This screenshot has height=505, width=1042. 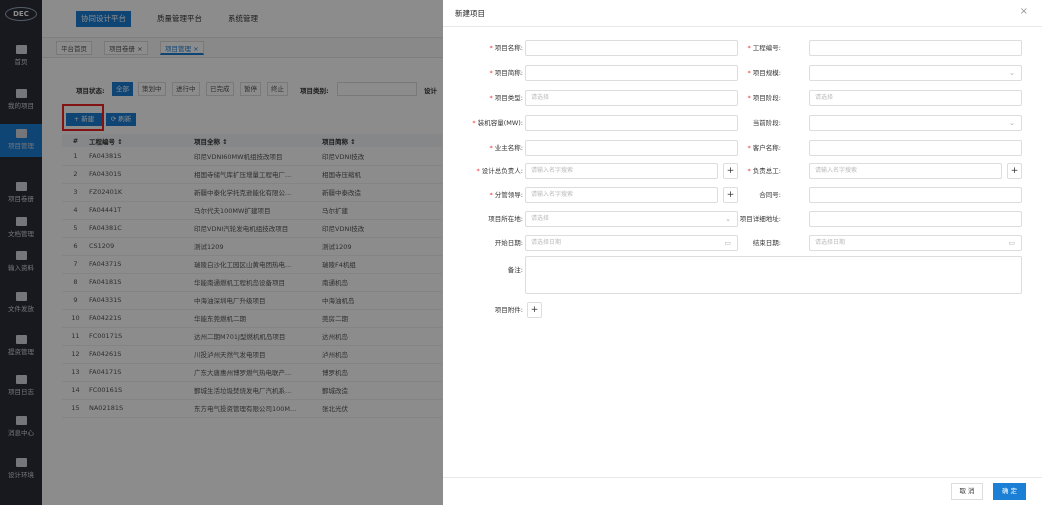 What do you see at coordinates (508, 195) in the screenshot?
I see `field-label-text: 分管领导:` at bounding box center [508, 195].